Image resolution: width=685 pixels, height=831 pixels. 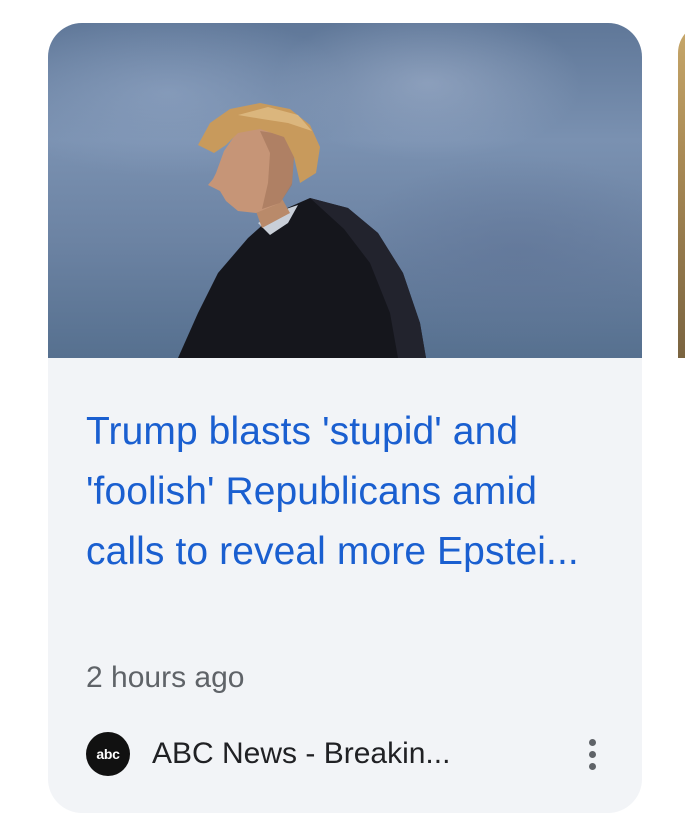 What do you see at coordinates (592, 754) in the screenshot?
I see `more-options-button` at bounding box center [592, 754].